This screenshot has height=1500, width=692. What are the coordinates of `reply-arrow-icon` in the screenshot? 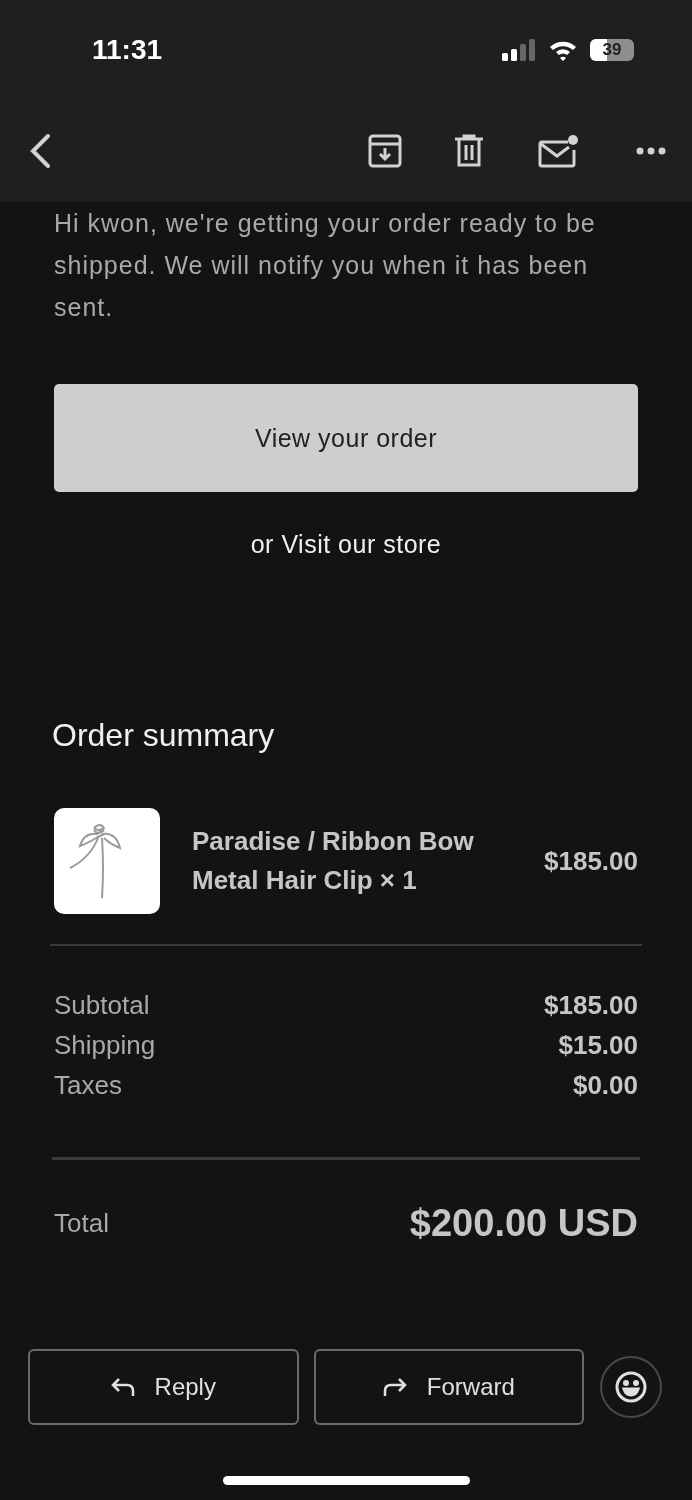 It's located at (122, 1387).